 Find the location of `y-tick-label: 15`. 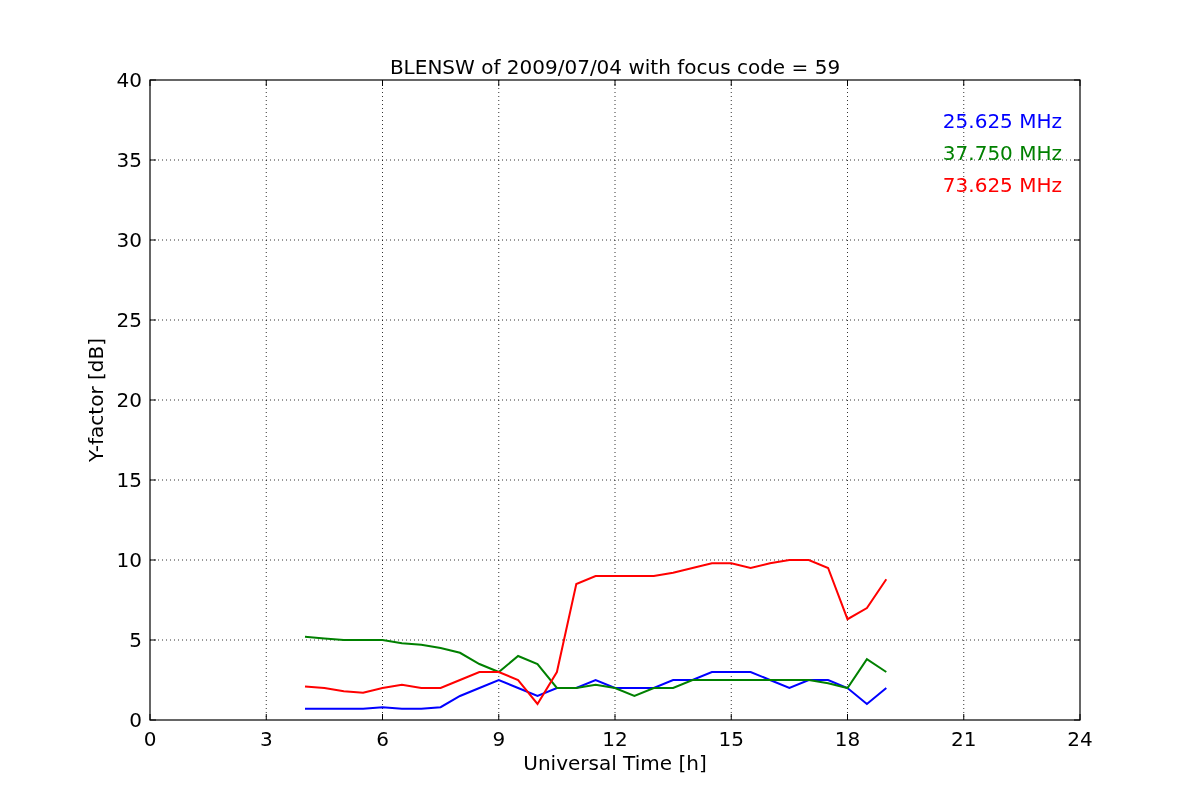

y-tick-label: 15 is located at coordinates (129, 480).